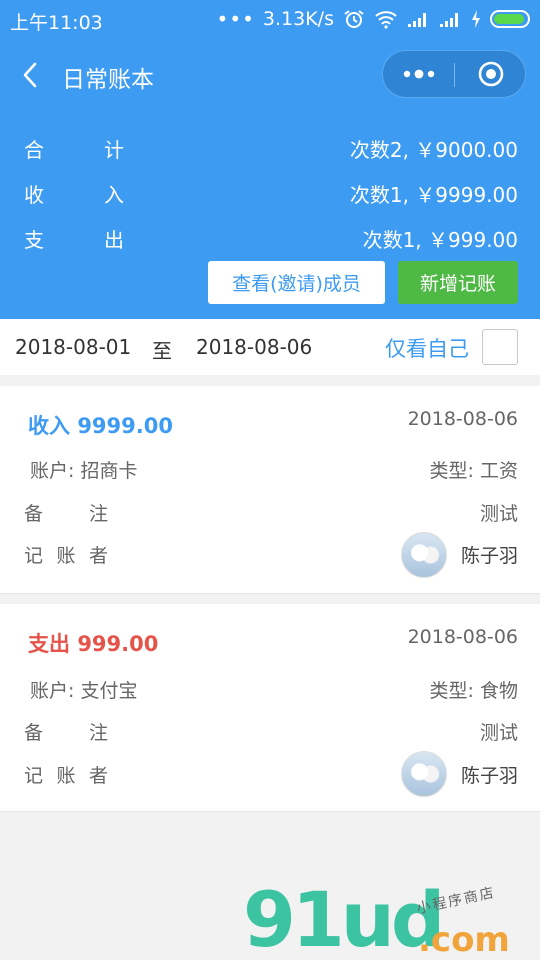  What do you see at coordinates (464, 940) in the screenshot?
I see `watermark-domain: .com` at bounding box center [464, 940].